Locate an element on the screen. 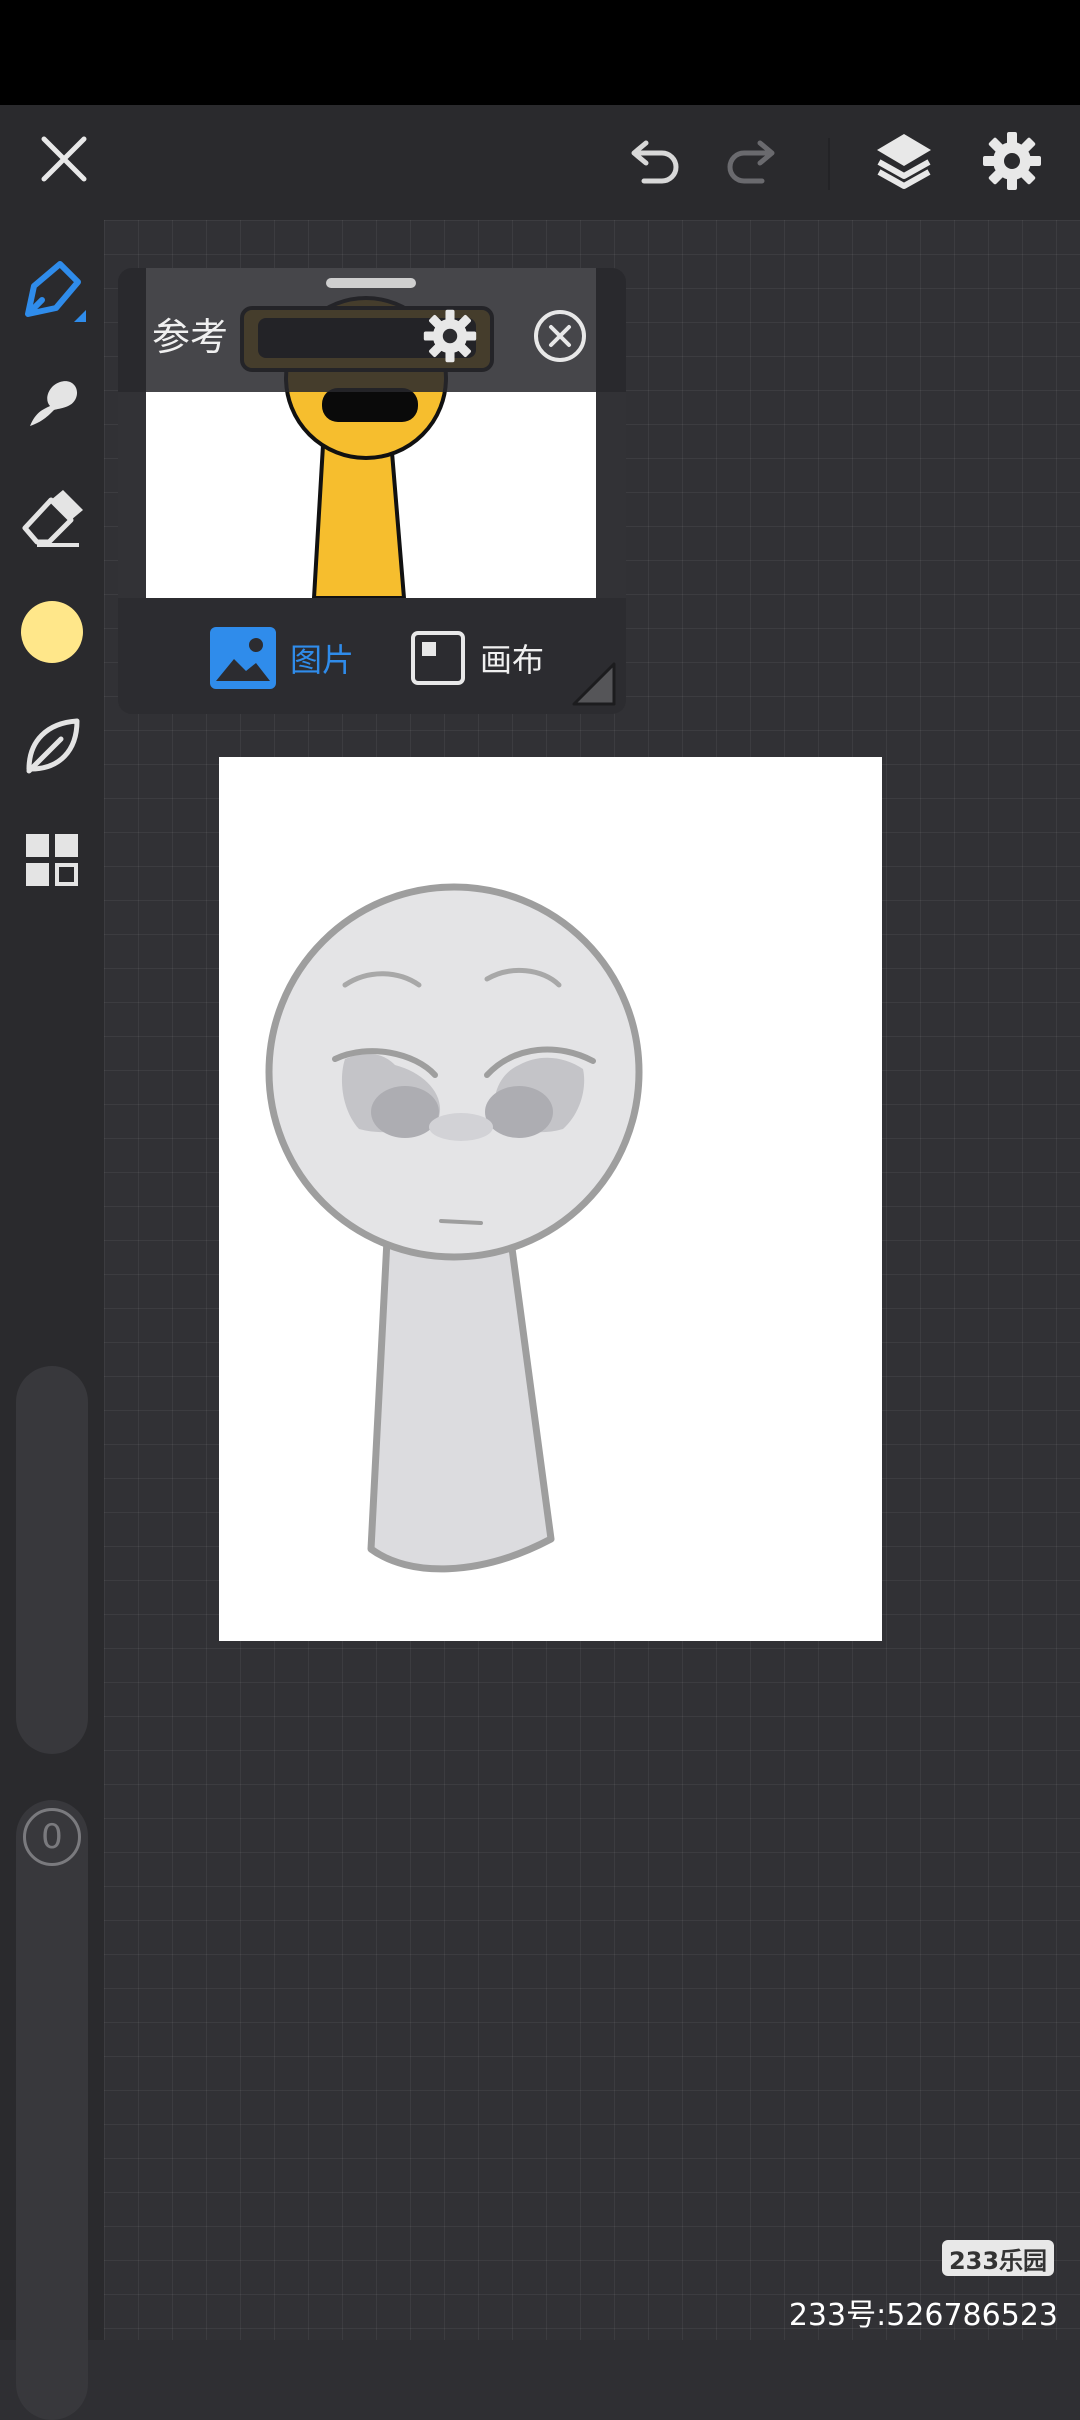  watermark-id: 233号:526786523 is located at coordinates (923, 2315).